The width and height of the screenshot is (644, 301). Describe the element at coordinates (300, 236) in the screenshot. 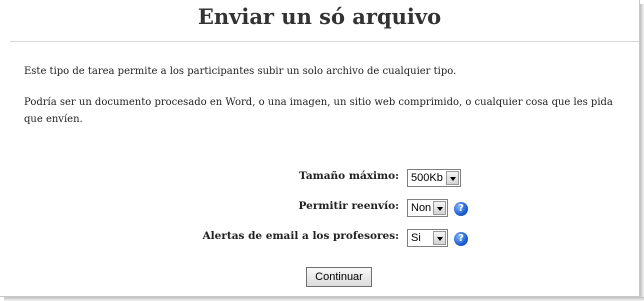

I see `email-alerts-label: Alertas de email a los profesores:` at that location.